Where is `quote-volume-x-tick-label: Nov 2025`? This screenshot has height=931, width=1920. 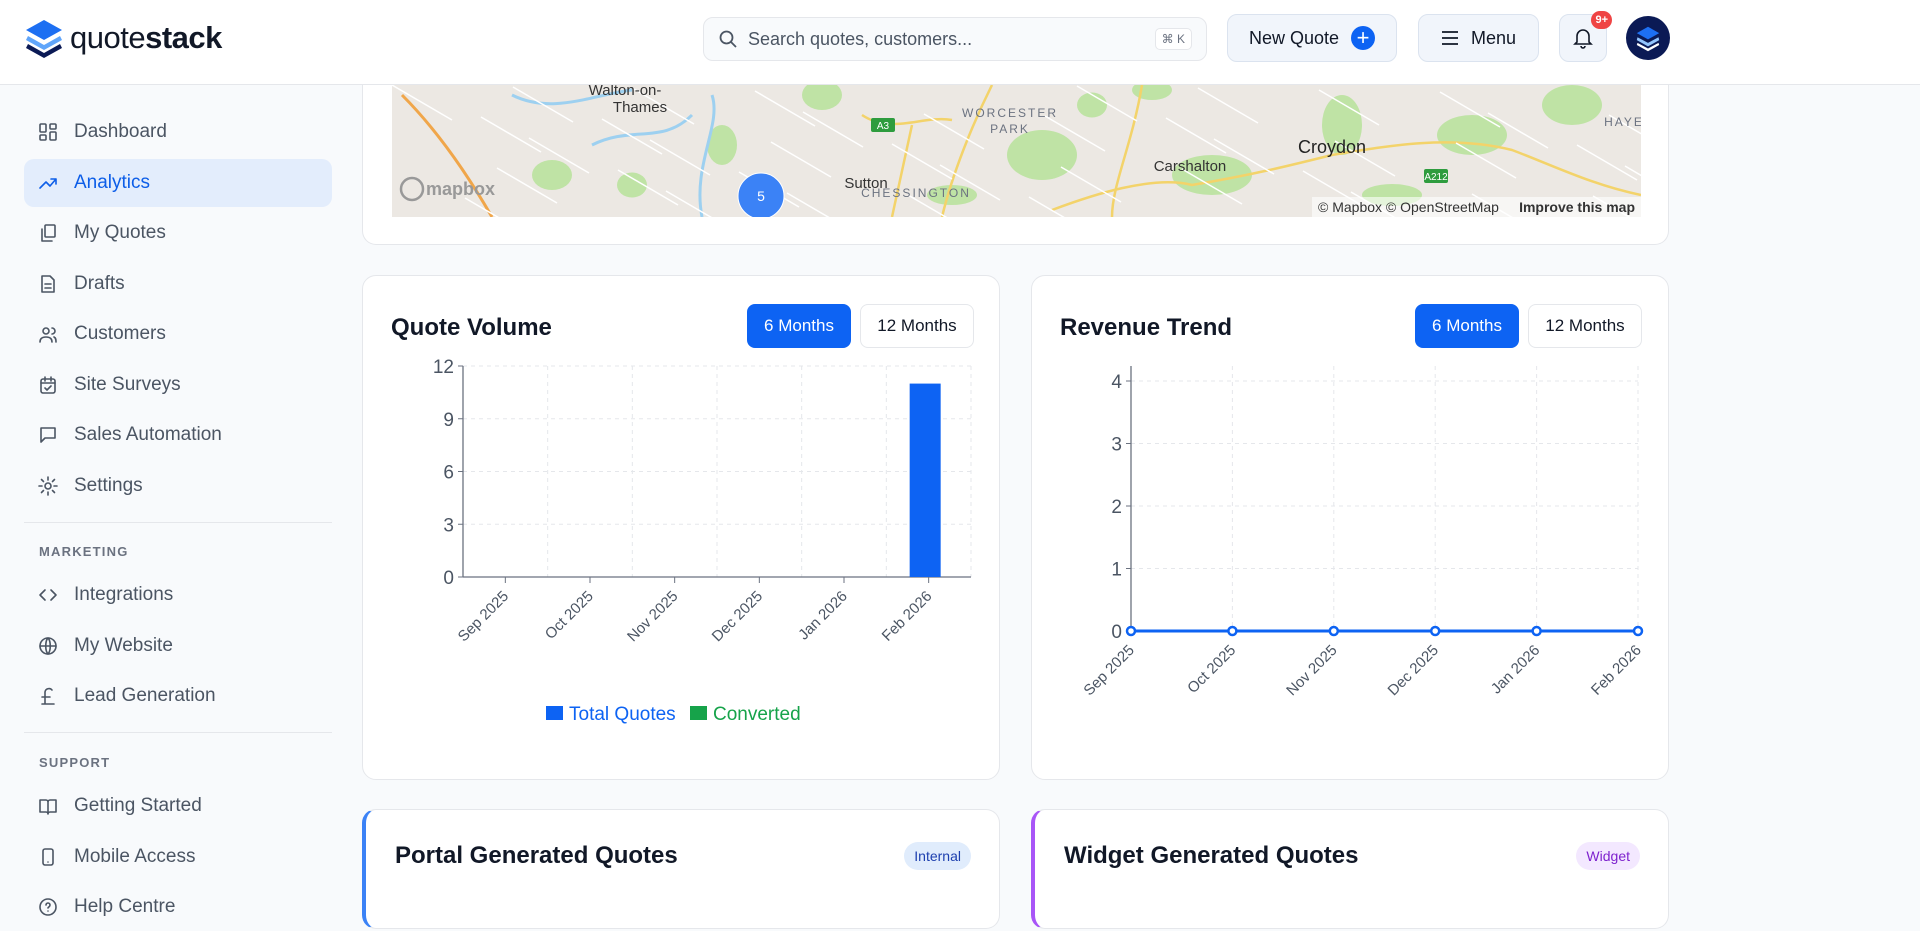
quote-volume-x-tick-label: Nov 2025 is located at coordinates (652, 616).